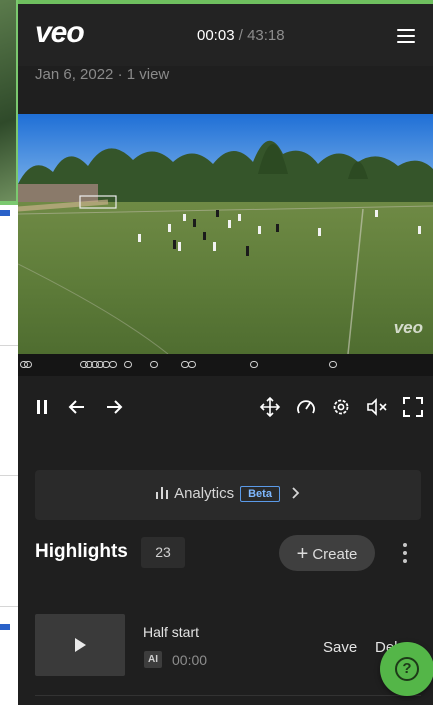 This screenshot has width=433, height=705. I want to click on player-header: veo 00:03 / 43:18, so click(225, 33).